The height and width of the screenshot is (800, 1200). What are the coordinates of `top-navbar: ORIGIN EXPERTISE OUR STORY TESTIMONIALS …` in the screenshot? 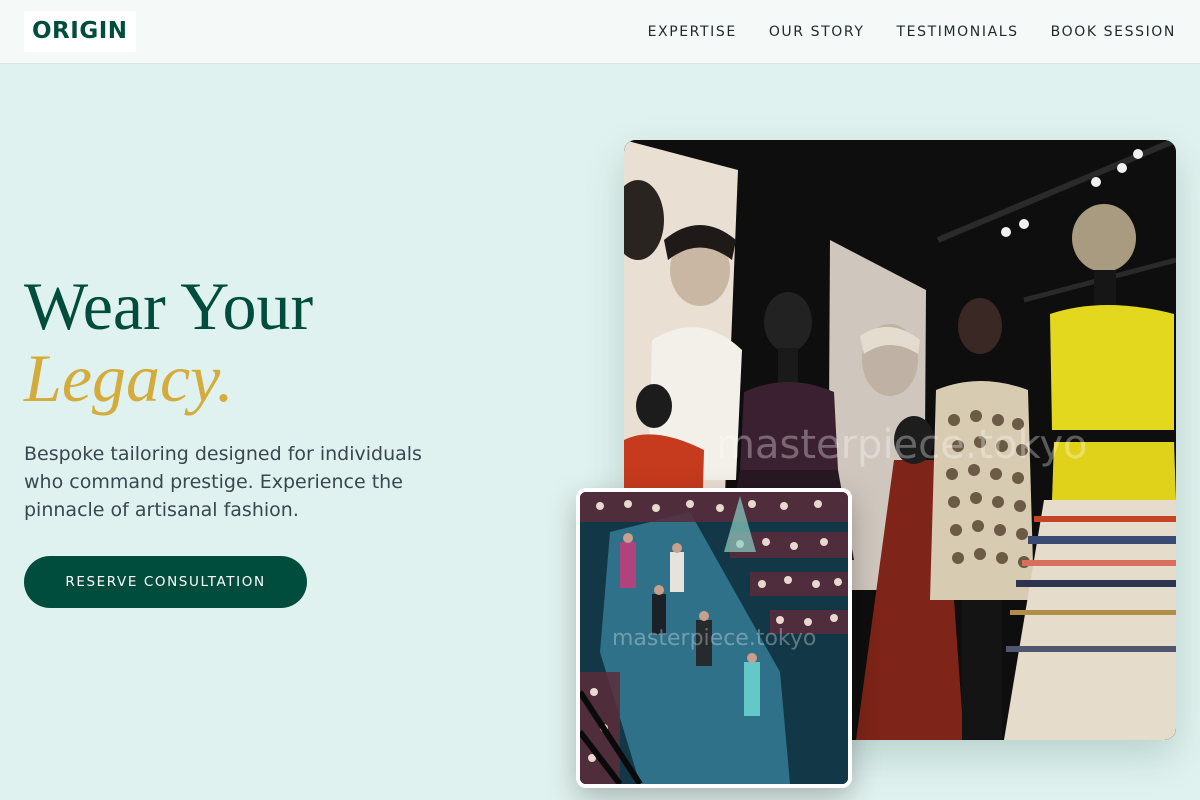 It's located at (600, 32).